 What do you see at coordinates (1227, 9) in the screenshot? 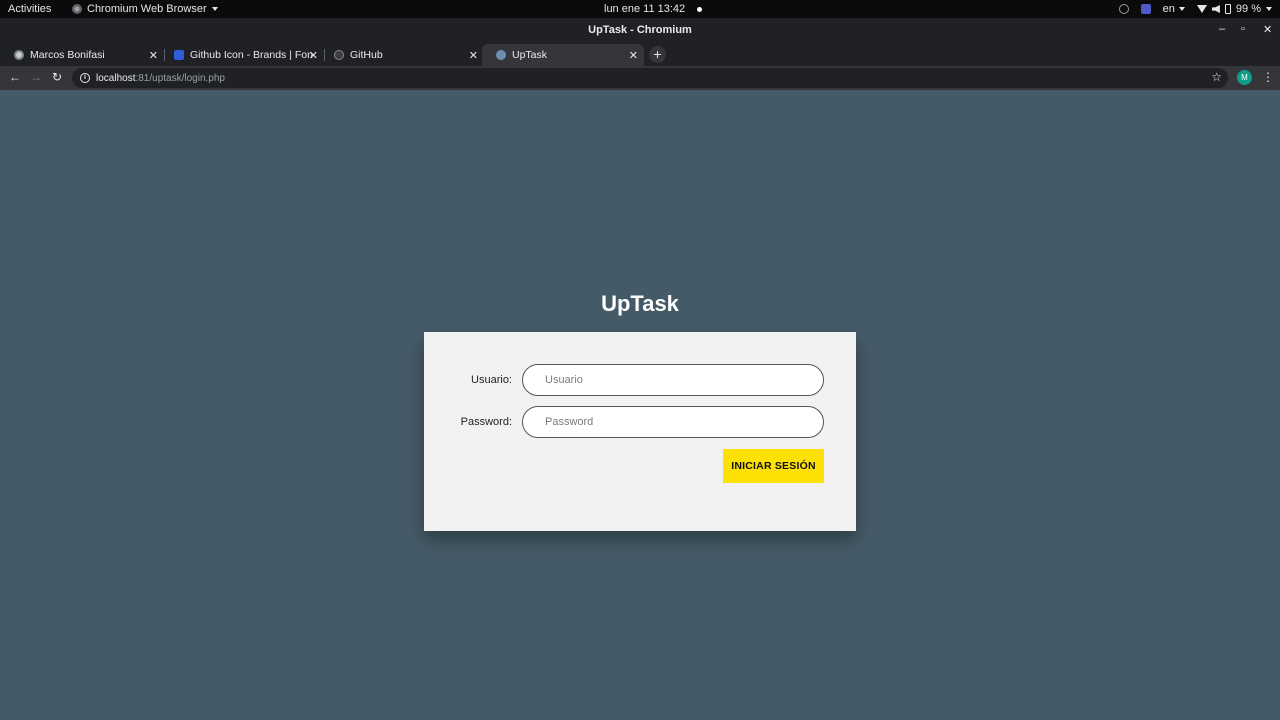
I see `battery-icon` at bounding box center [1227, 9].